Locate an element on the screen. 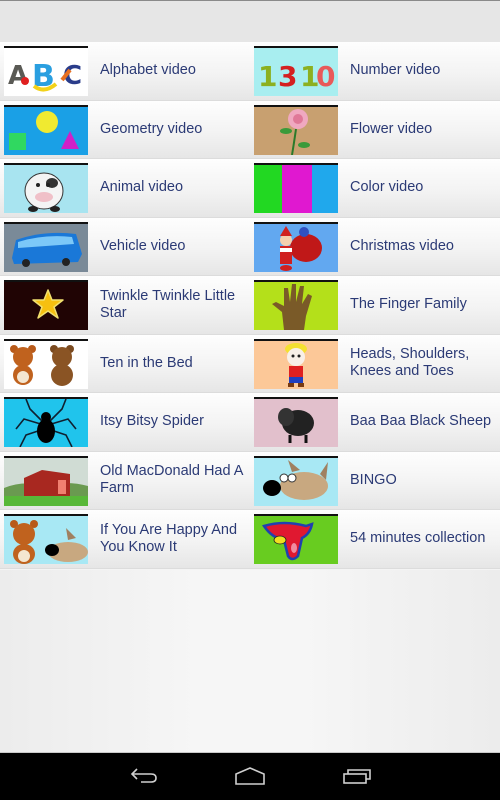 This screenshot has height=800, width=500. video-title: Twinkle Twinkle Little Star is located at coordinates (168, 304).